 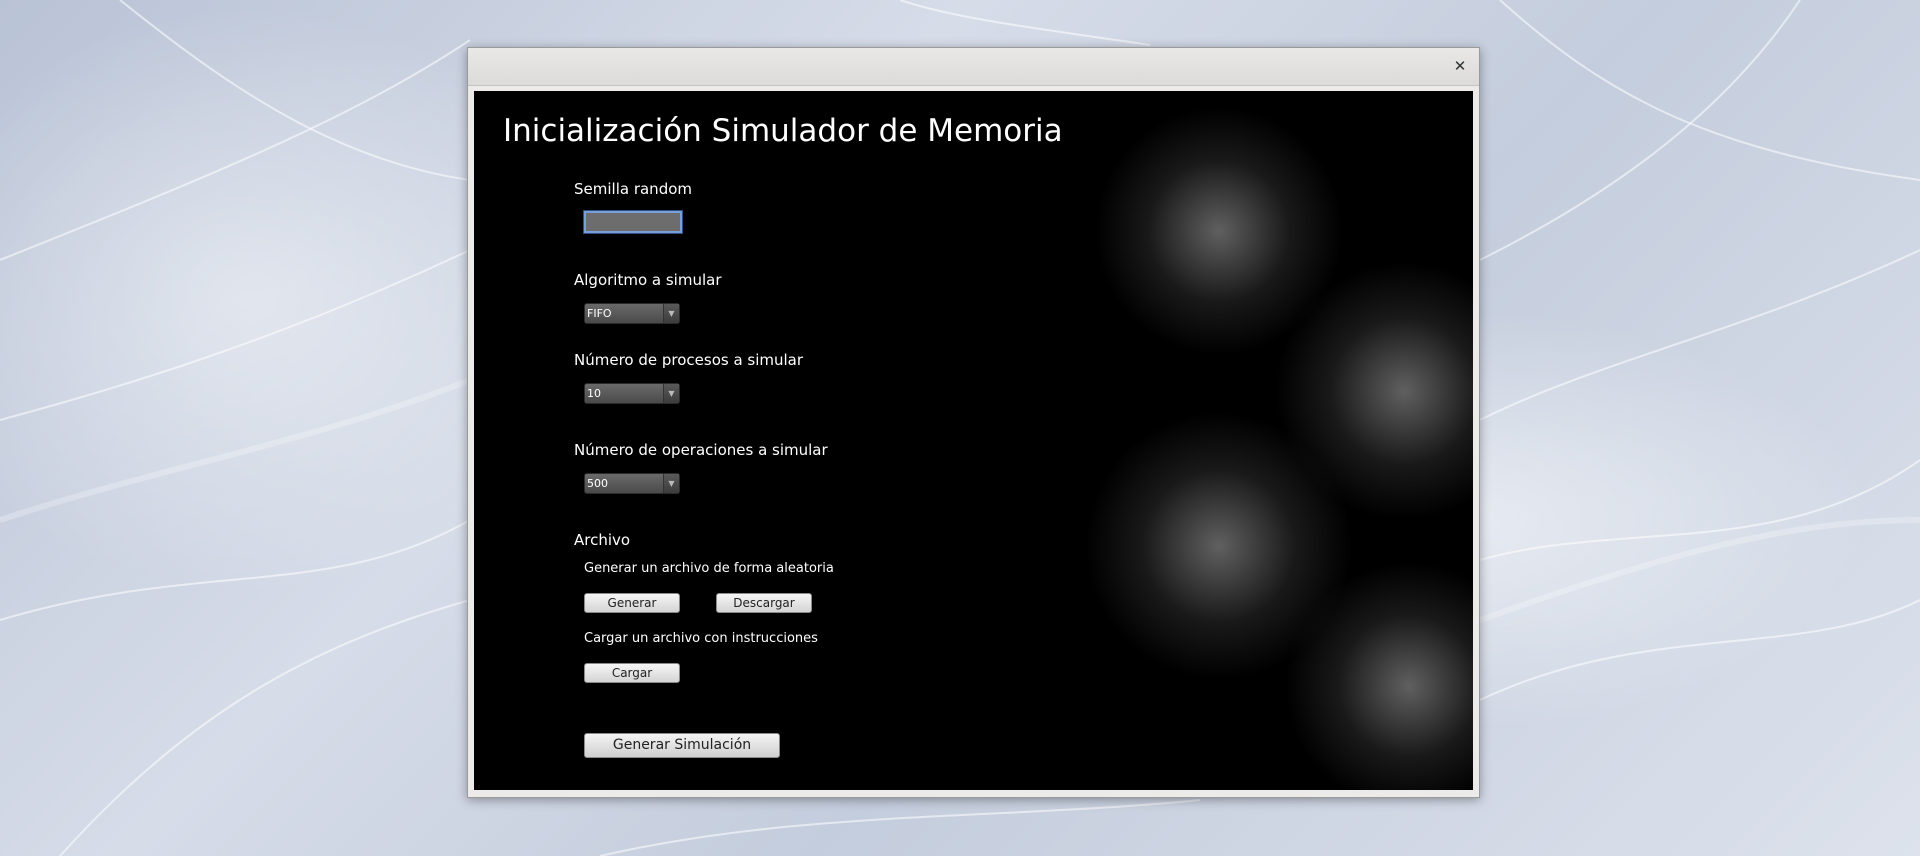 I want to click on processes-label: Número de procesos a simular, so click(x=689, y=360).